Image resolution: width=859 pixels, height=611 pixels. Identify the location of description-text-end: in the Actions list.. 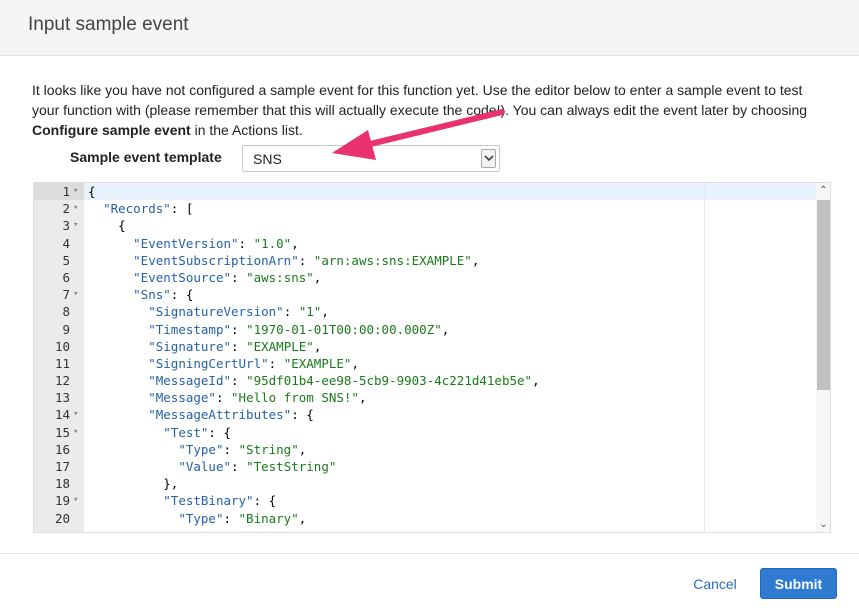
(246, 130).